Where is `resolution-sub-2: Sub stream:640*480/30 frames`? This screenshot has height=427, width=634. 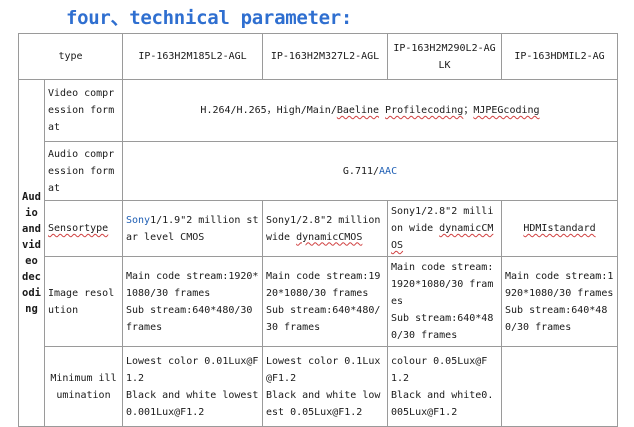 resolution-sub-2: Sub stream:640*480/30 frames is located at coordinates (323, 318).